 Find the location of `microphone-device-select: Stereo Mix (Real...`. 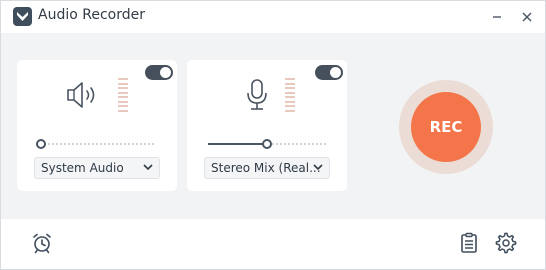

microphone-device-select: Stereo Mix (Real... is located at coordinates (267, 168).